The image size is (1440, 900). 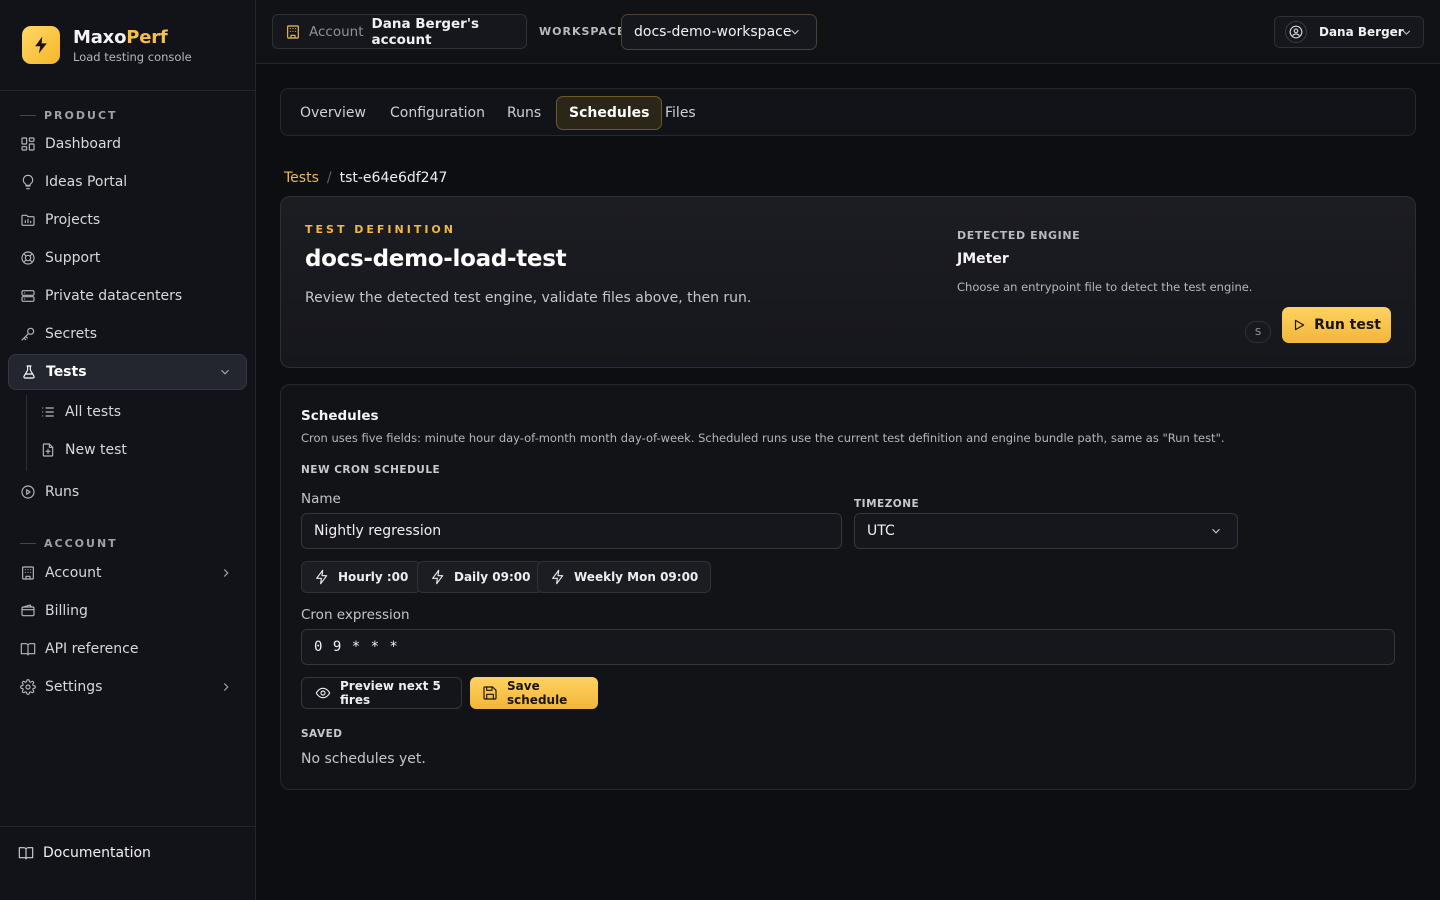 I want to click on new-schedule-label: NEW CRON SCHEDULE, so click(x=371, y=470).